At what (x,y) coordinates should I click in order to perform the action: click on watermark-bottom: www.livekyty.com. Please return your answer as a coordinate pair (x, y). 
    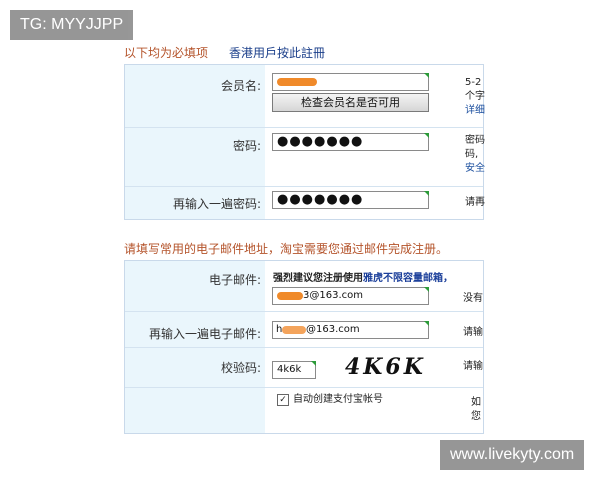
    Looking at the image, I should click on (512, 455).